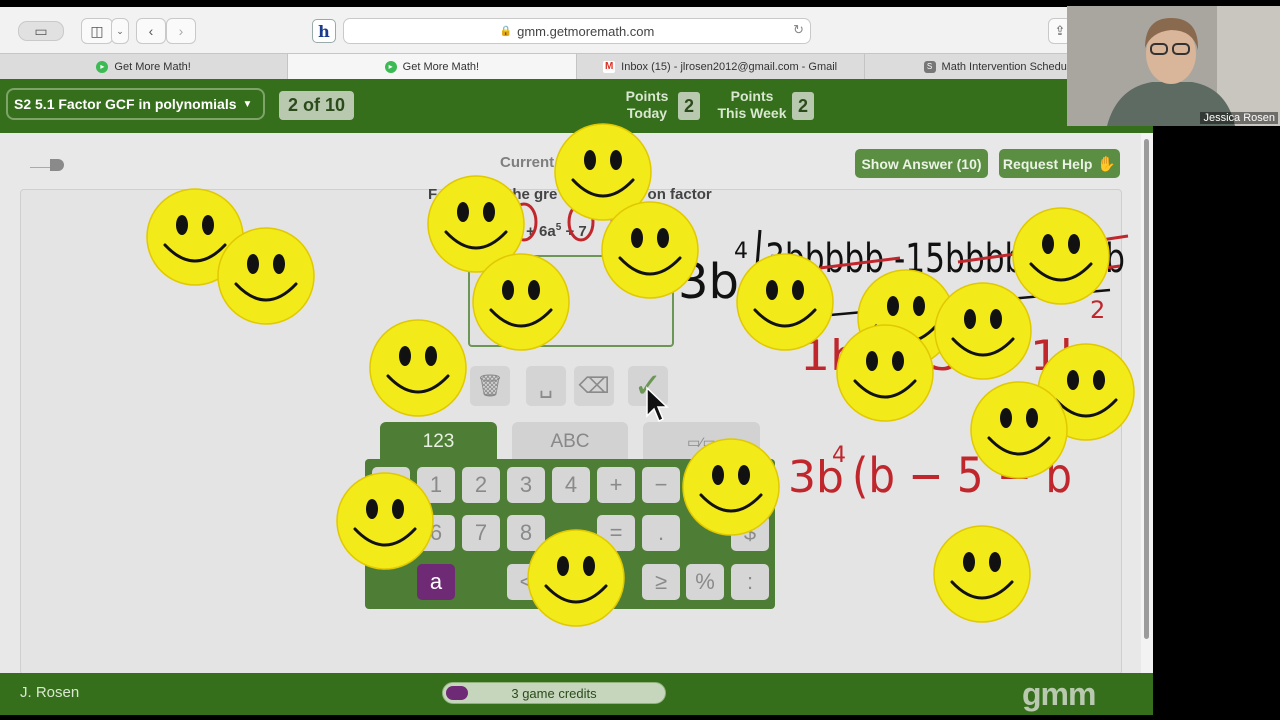  I want to click on current-label: Current, so click(527, 162).